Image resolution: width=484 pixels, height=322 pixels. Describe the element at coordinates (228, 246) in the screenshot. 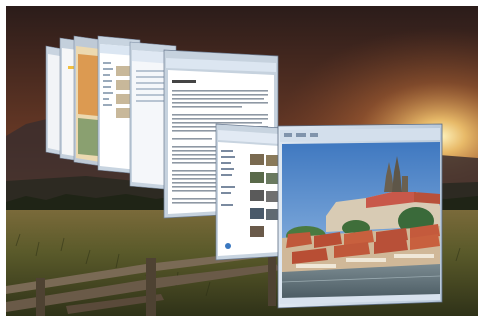

I see `start-orb-icon` at that location.